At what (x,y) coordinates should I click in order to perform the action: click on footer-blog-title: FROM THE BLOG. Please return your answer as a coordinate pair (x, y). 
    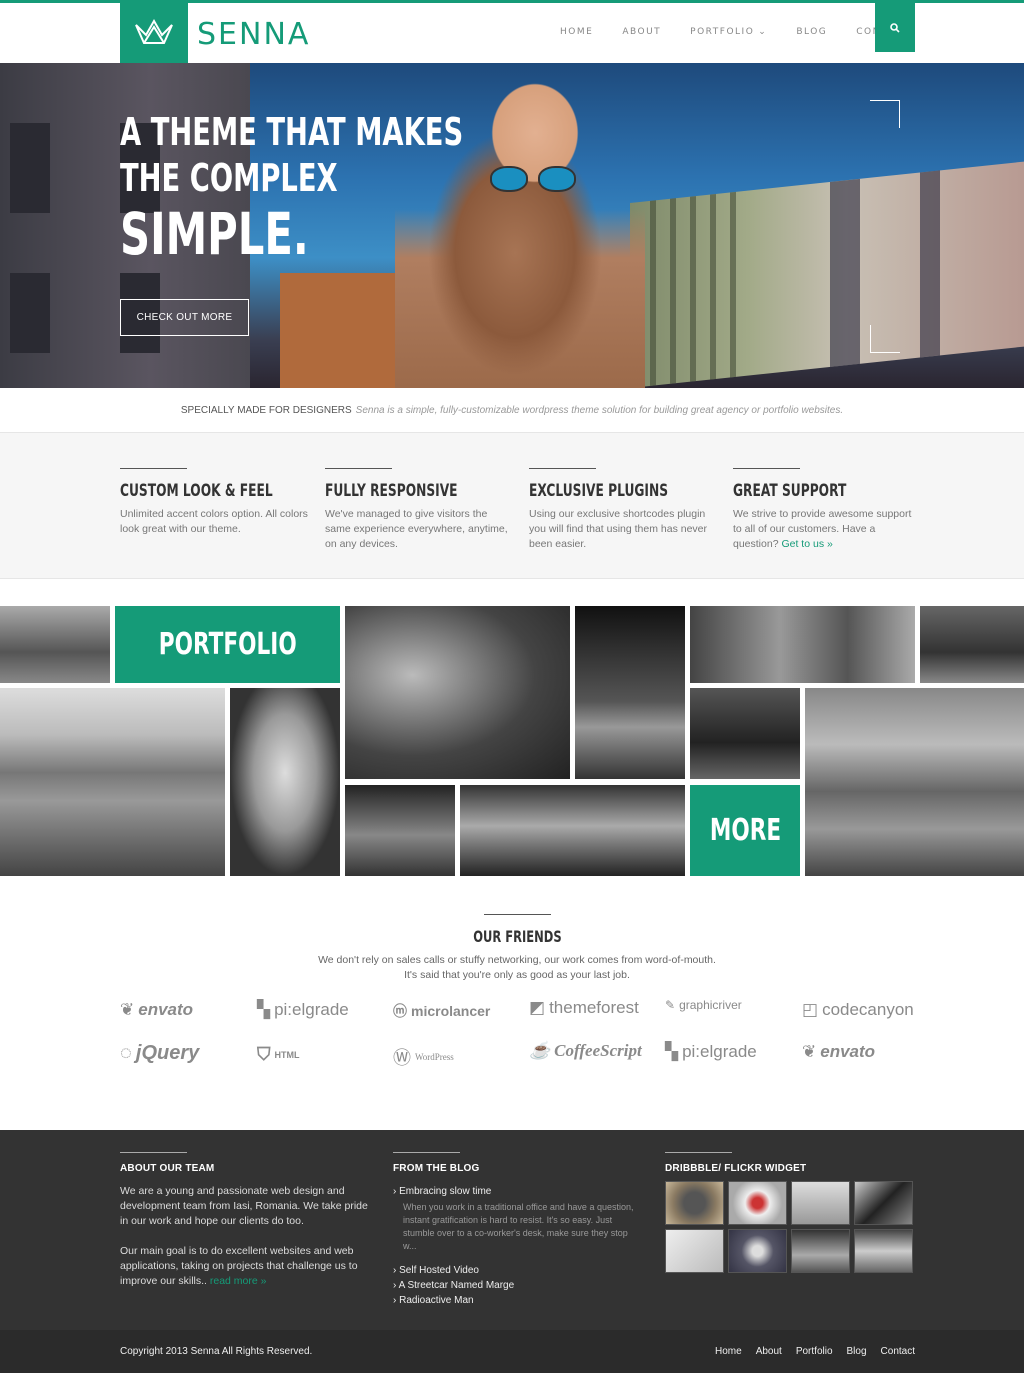
    Looking at the image, I should click on (436, 1168).